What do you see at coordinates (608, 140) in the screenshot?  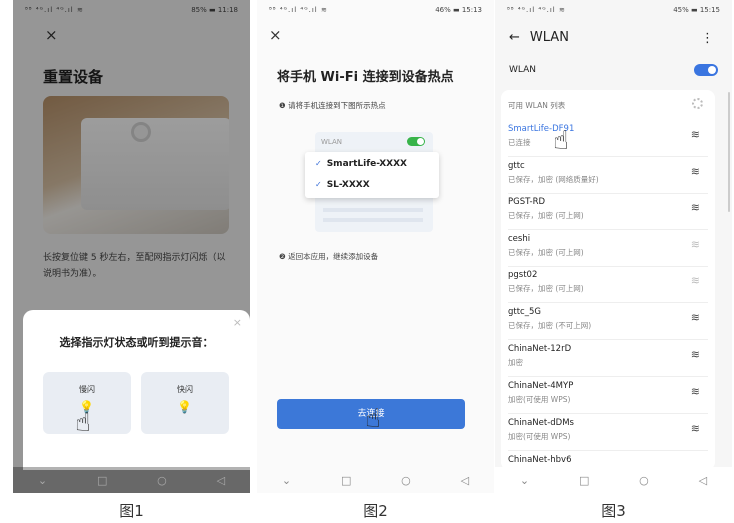 I see `wlan-item: SmartLife-DF91 已连接 ≋` at bounding box center [608, 140].